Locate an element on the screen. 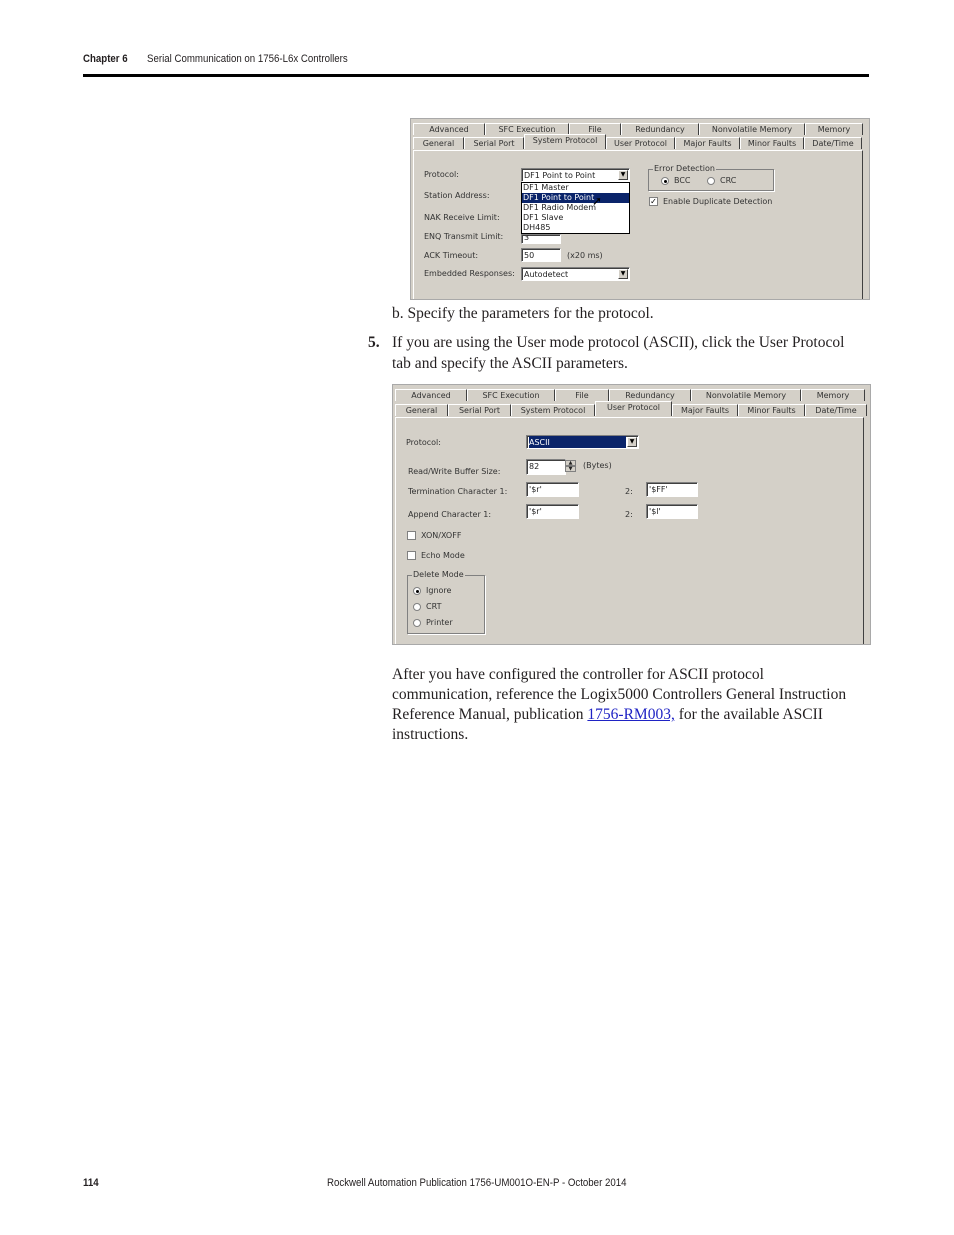  nak-receive-limit-label: NAK Receive Limit: is located at coordinates (462, 217).